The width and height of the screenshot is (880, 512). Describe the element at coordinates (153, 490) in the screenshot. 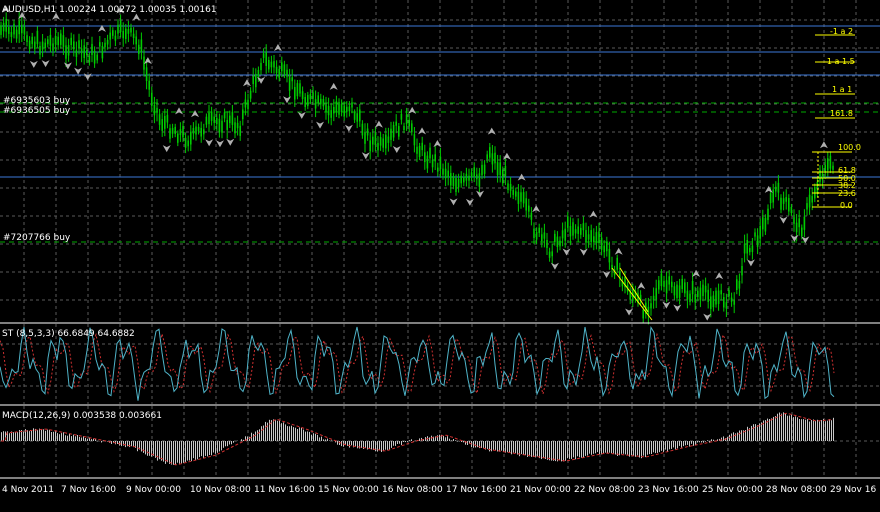

I see `time-label: 9 Nov 00:00` at that location.